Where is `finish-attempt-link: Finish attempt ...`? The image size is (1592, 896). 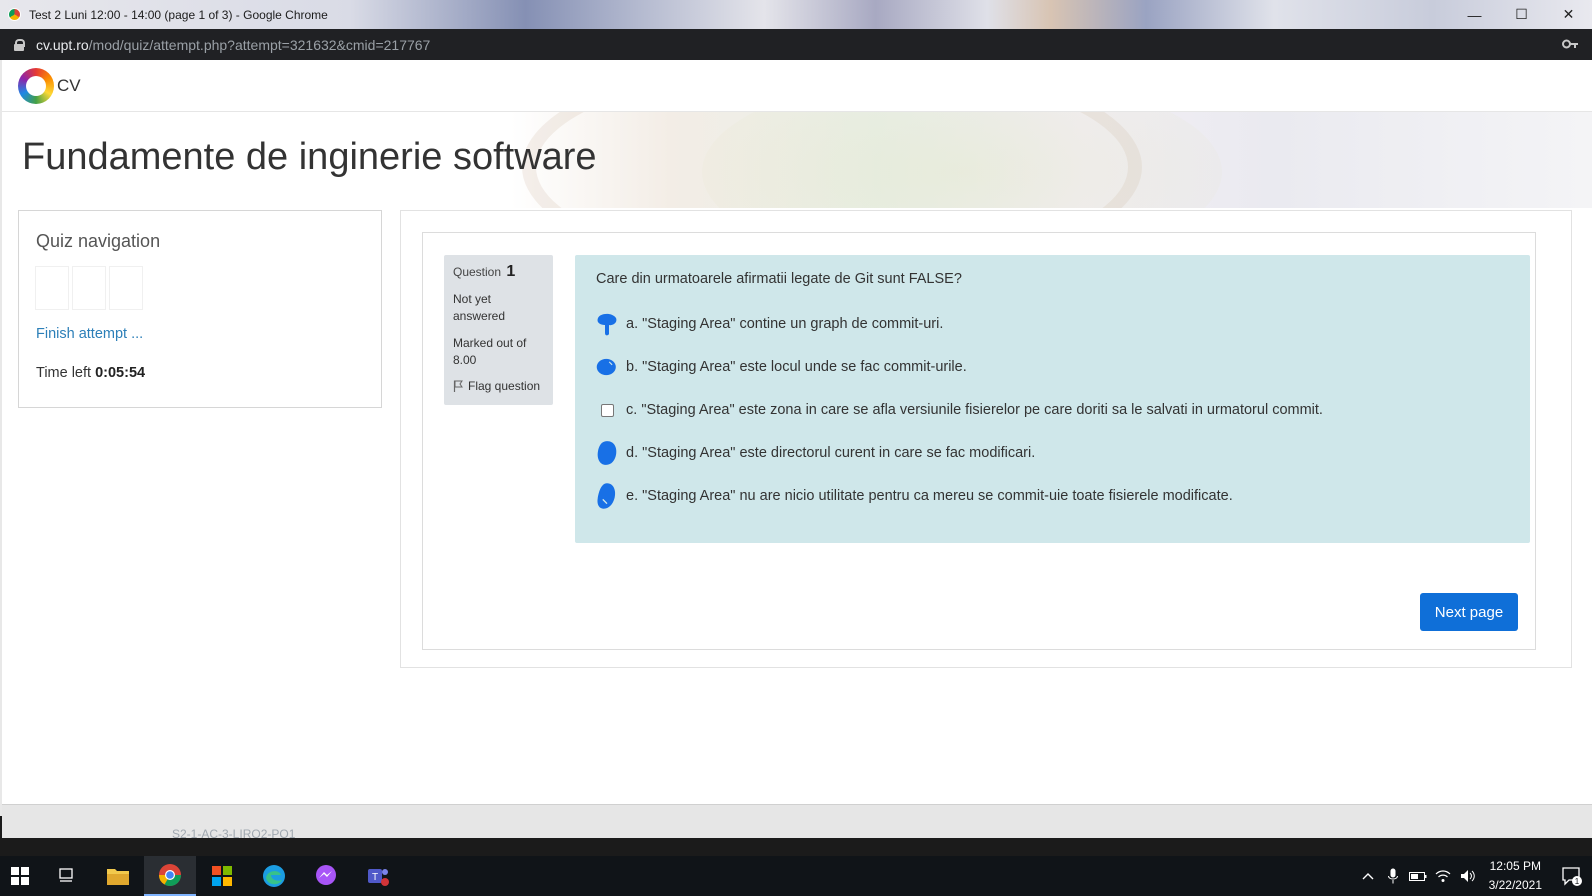 finish-attempt-link: Finish attempt ... is located at coordinates (89, 334).